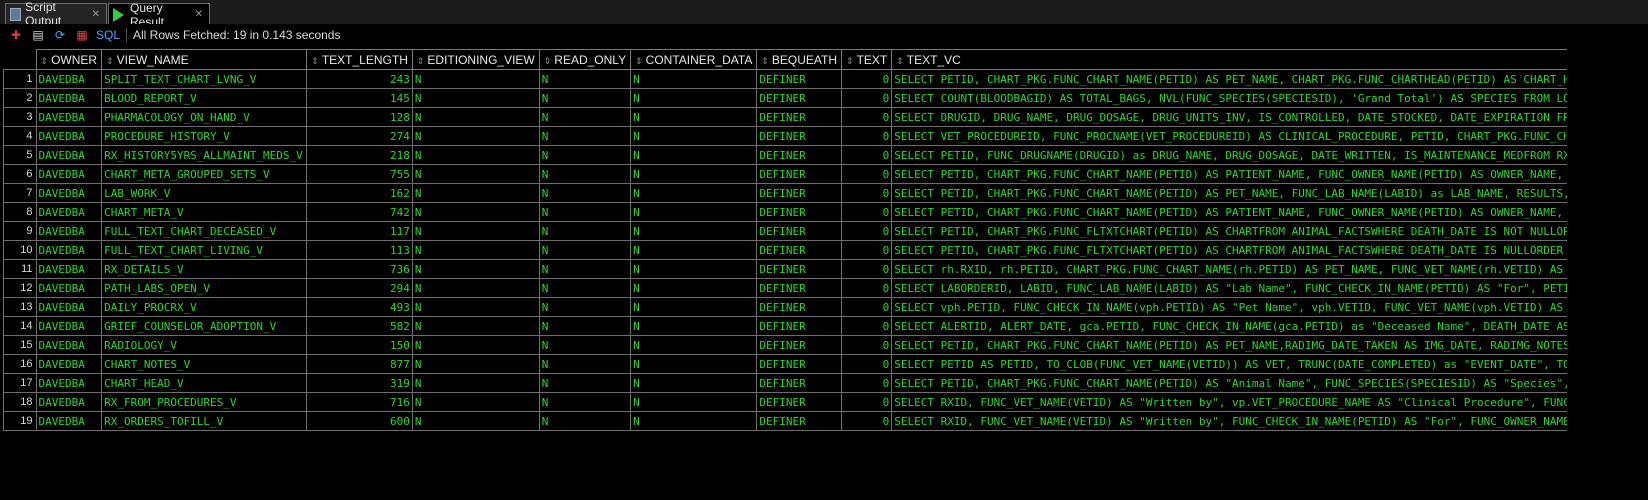 Image resolution: width=1648 pixels, height=500 pixels. What do you see at coordinates (799, 59) in the screenshot?
I see `column-header-bequeath: ⇕ BEQUEATH` at bounding box center [799, 59].